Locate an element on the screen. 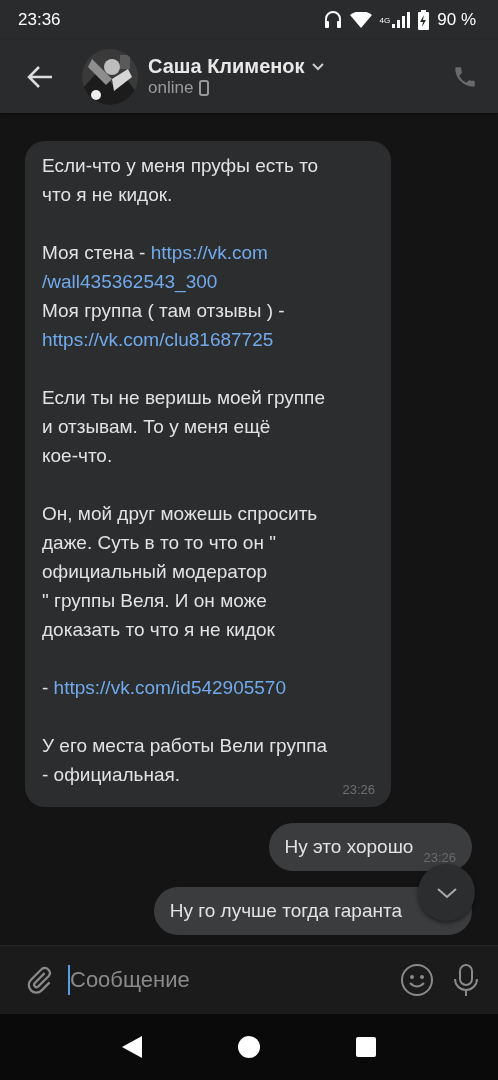 The height and width of the screenshot is (1080, 498). headphones-icon is located at coordinates (332, 20).